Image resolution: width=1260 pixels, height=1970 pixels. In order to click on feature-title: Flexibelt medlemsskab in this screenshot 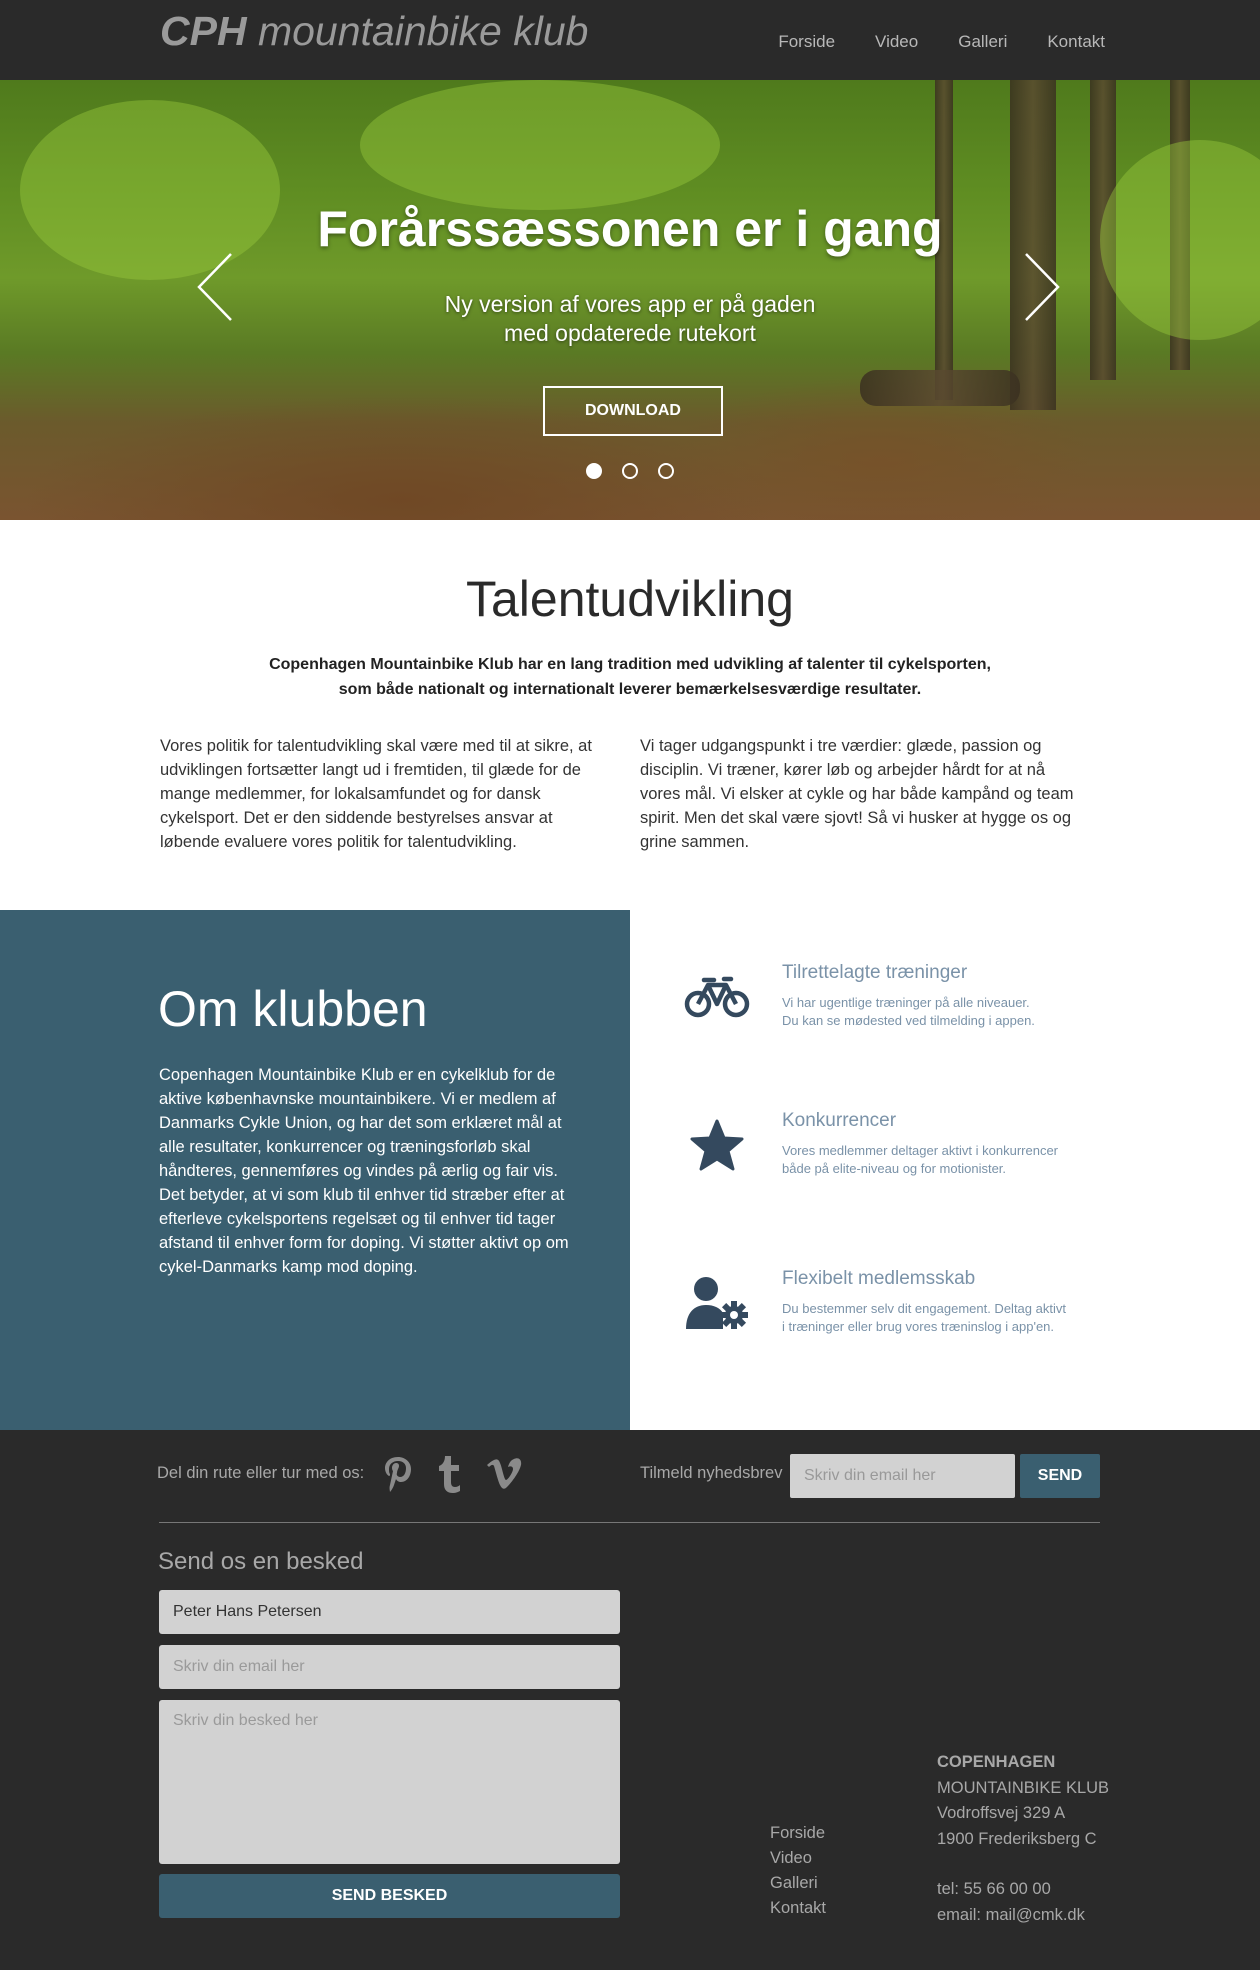, I will do `click(879, 1278)`.